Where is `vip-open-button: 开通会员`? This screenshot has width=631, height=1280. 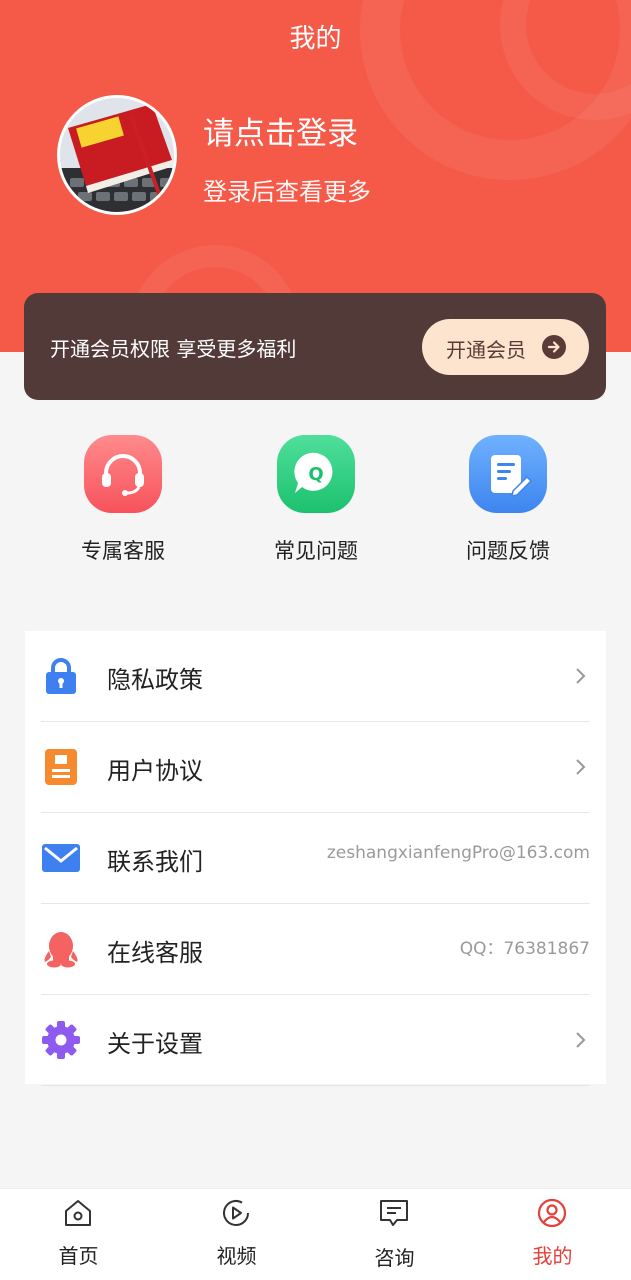
vip-open-button: 开通会员 is located at coordinates (505, 347).